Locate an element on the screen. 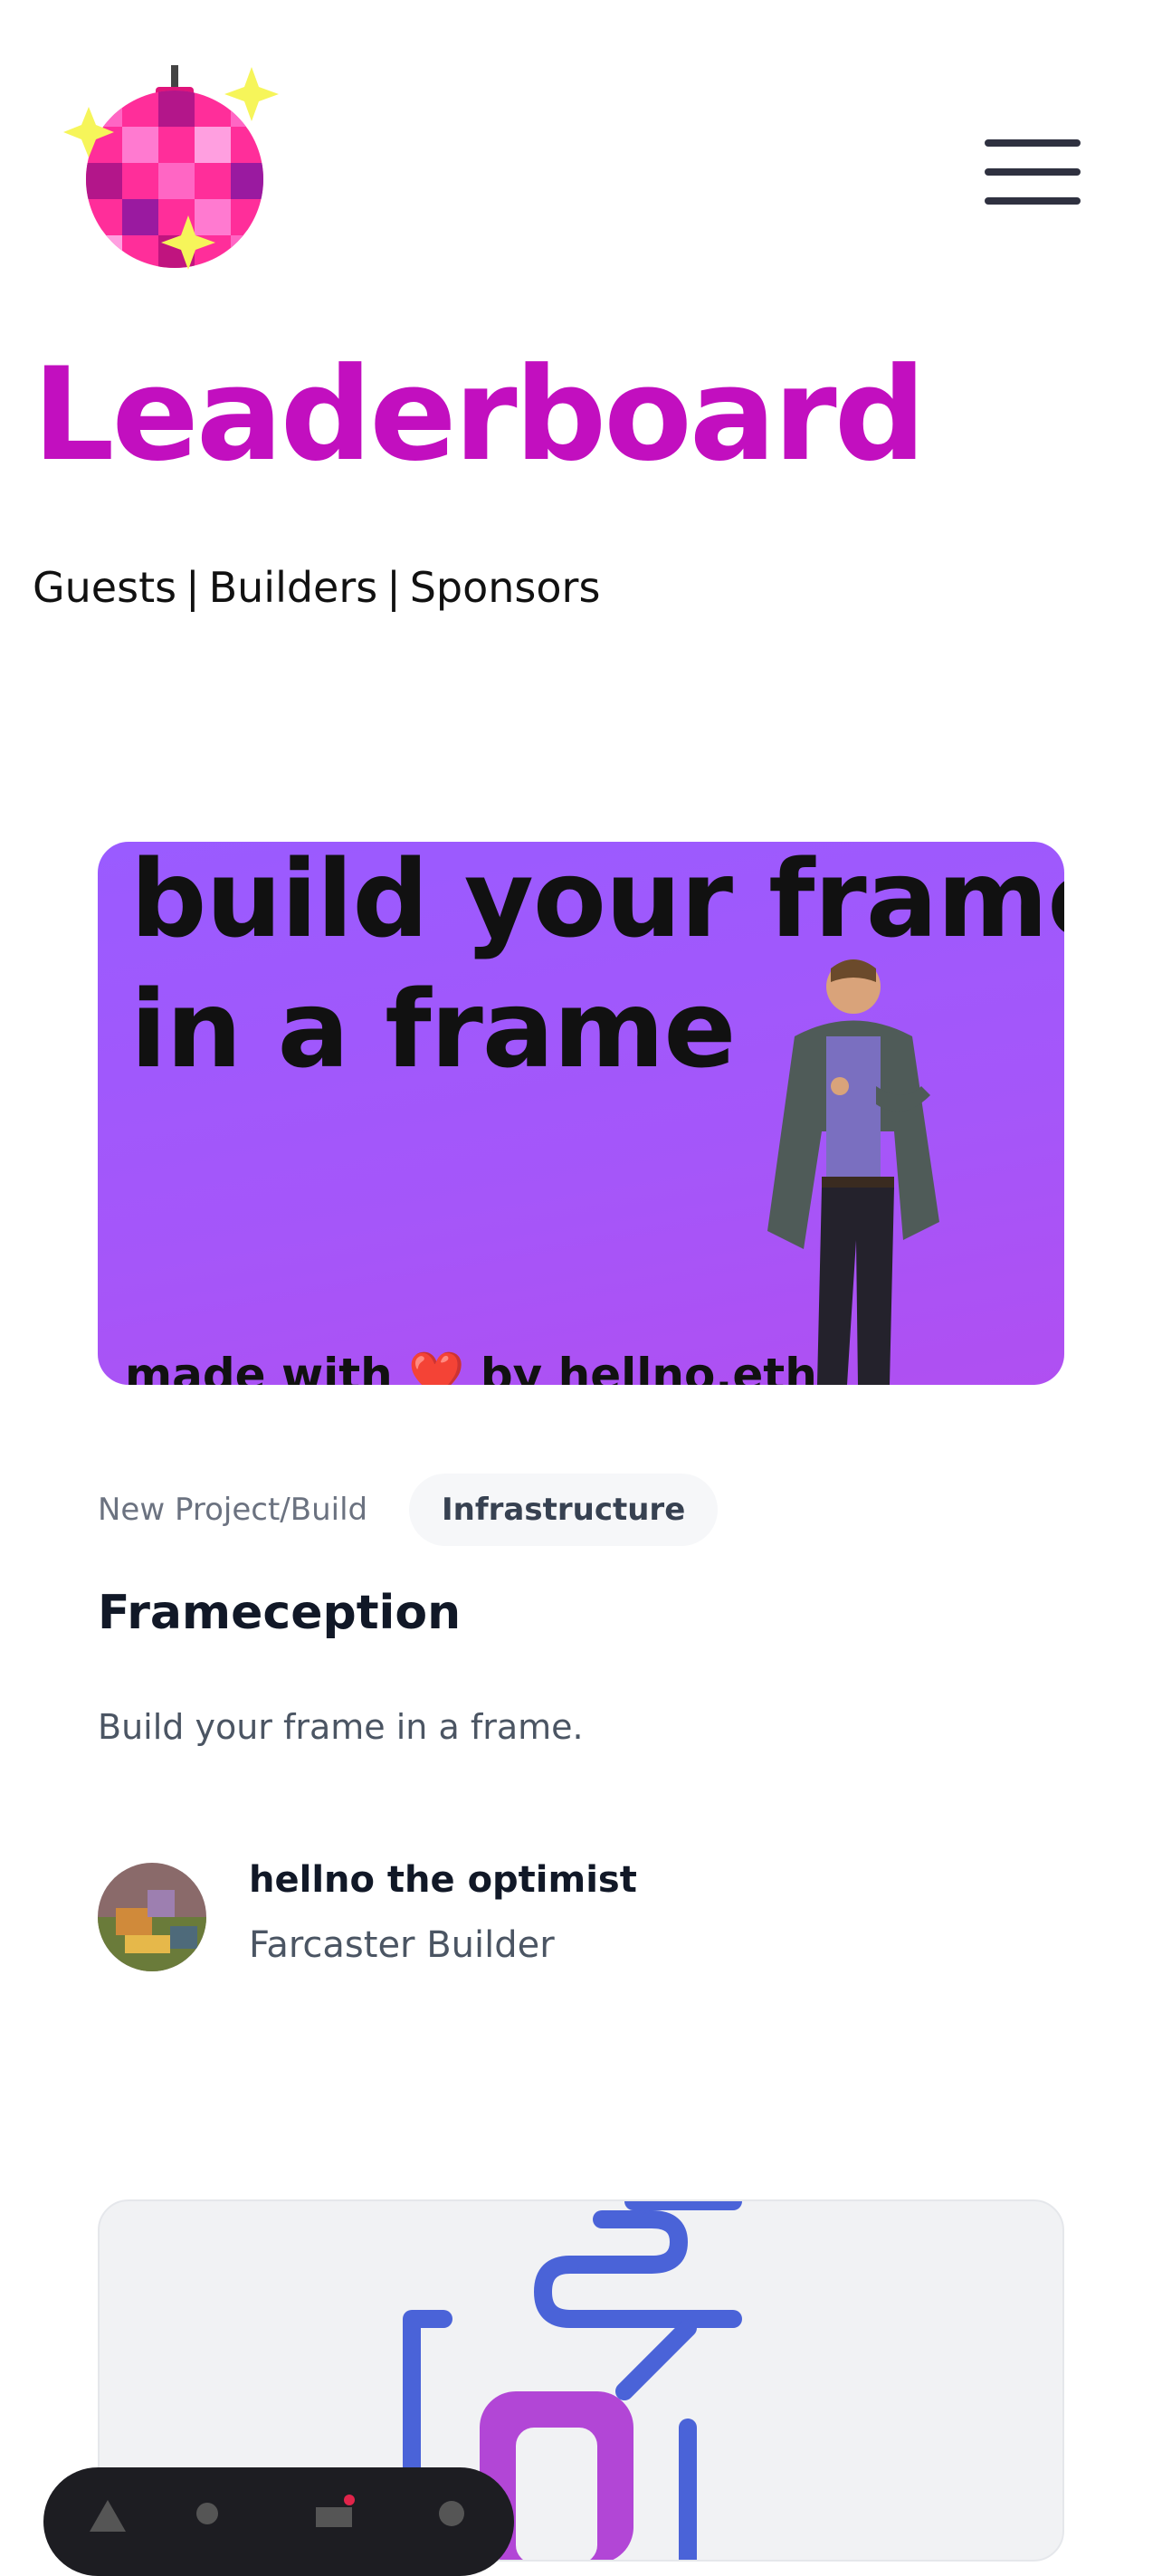 This screenshot has width=1162, height=2576. bottom-toolbar is located at coordinates (278, 2521).